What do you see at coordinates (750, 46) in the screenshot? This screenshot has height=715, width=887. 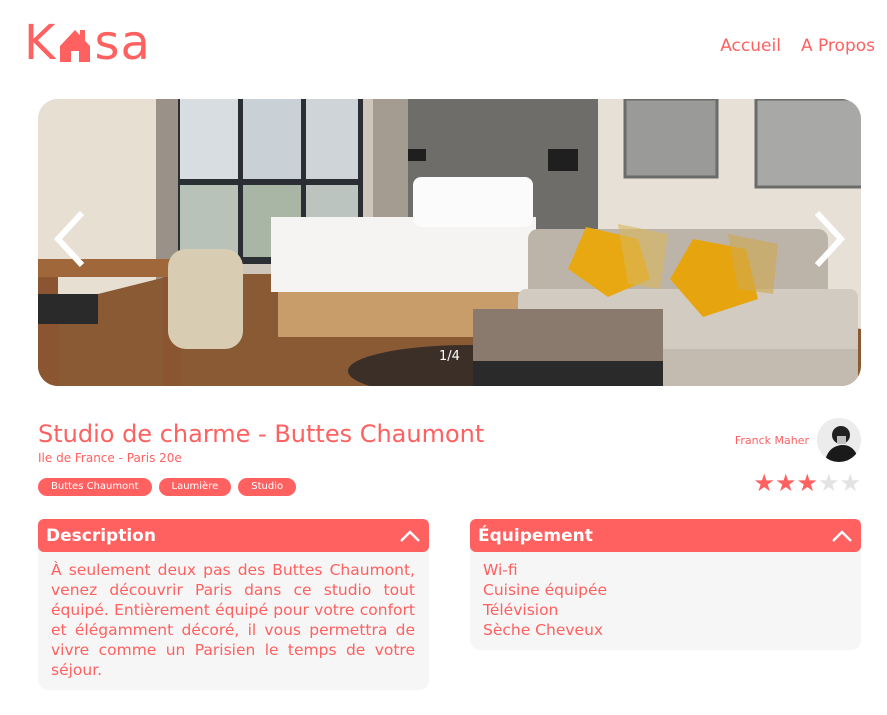 I see `nav-link-accueil: Accueil` at bounding box center [750, 46].